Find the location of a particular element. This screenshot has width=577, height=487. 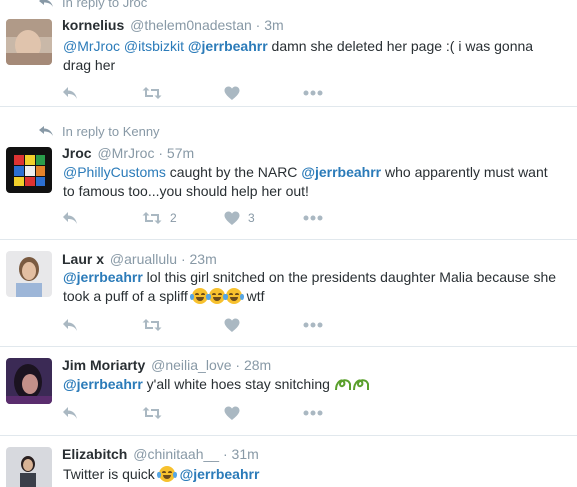

timestamp: 28m is located at coordinates (257, 365).